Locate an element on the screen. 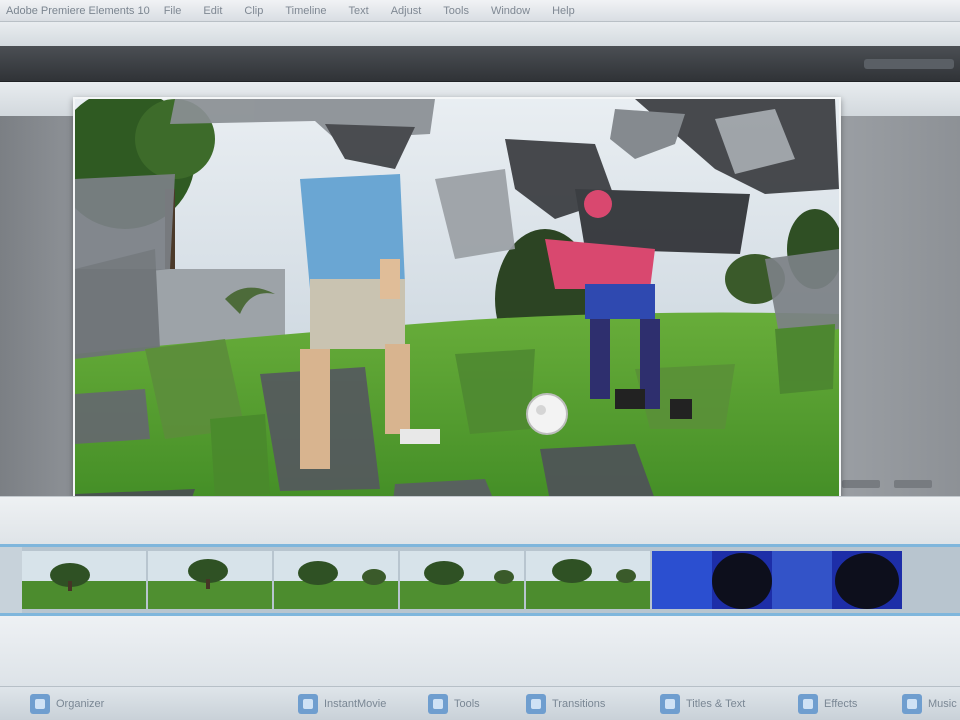 The height and width of the screenshot is (720, 960). effects-icon is located at coordinates (808, 704).